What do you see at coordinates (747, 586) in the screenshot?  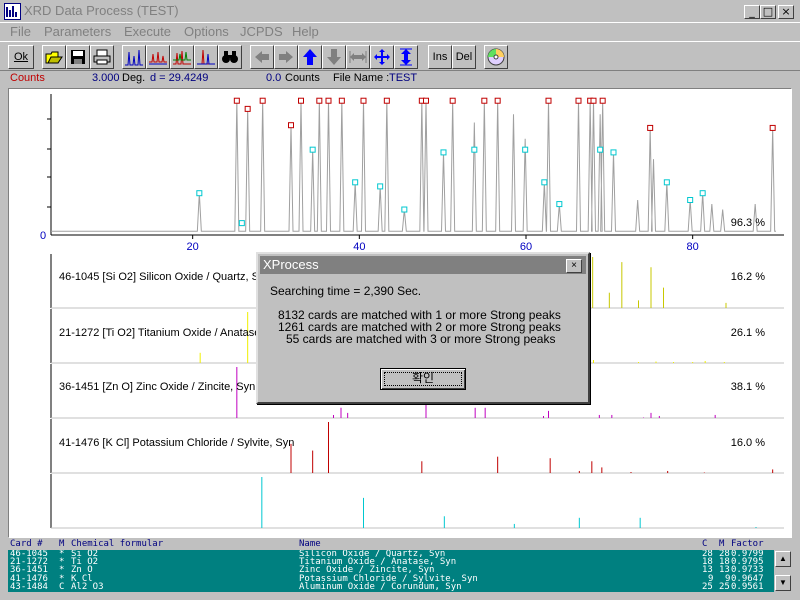 I see `list-cell-factor: 0.9561` at bounding box center [747, 586].